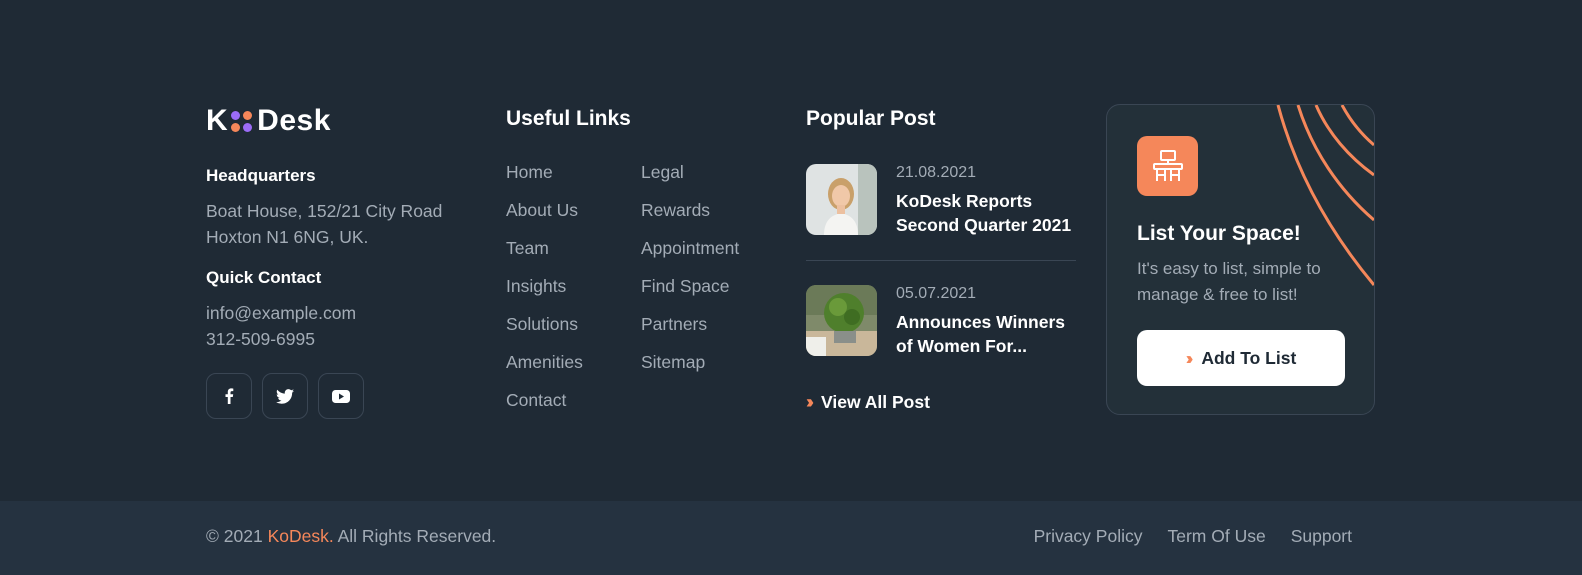 This screenshot has height=575, width=1582. Describe the element at coordinates (875, 402) in the screenshot. I see `view-all-label: View All Post` at that location.